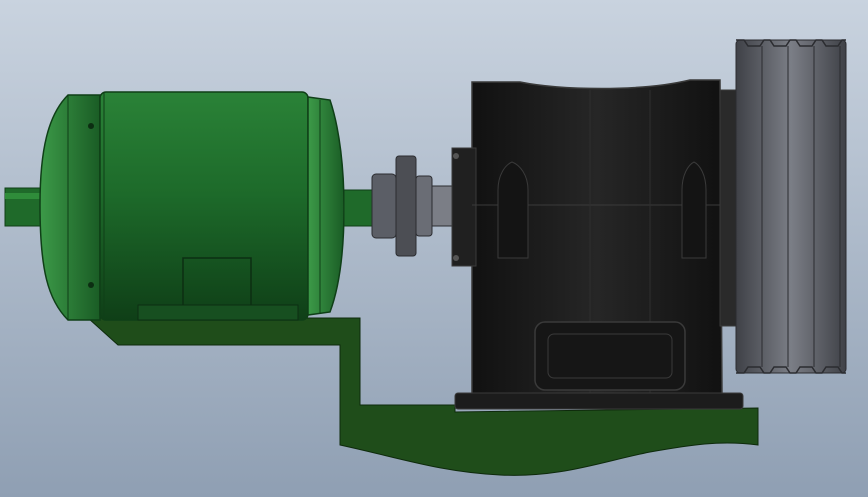  I want to click on gearbox-base-plate, so click(599, 401).